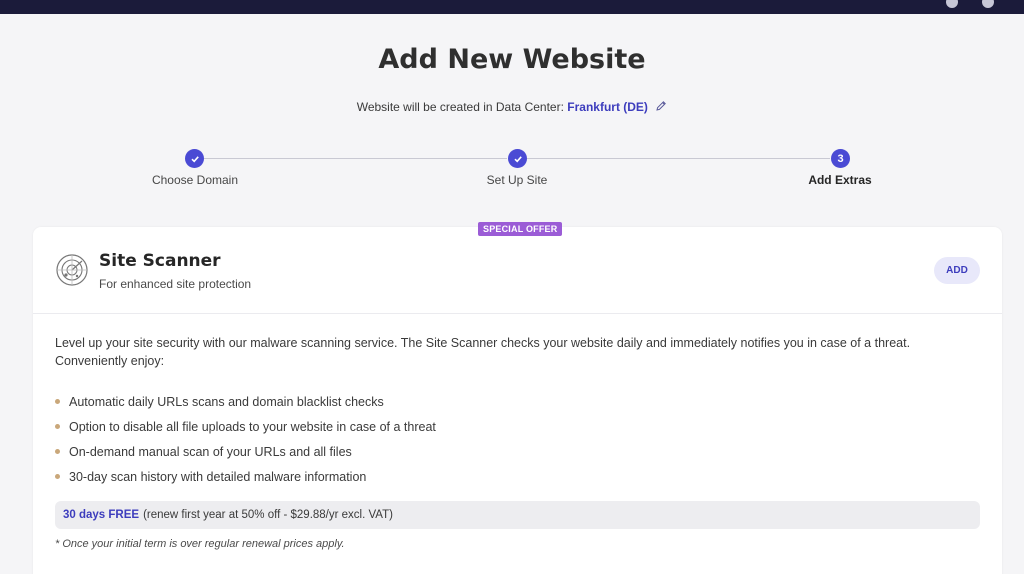 This screenshot has width=1024, height=574. Describe the element at coordinates (512, 59) in the screenshot. I see `page-title: Add New Website` at that location.